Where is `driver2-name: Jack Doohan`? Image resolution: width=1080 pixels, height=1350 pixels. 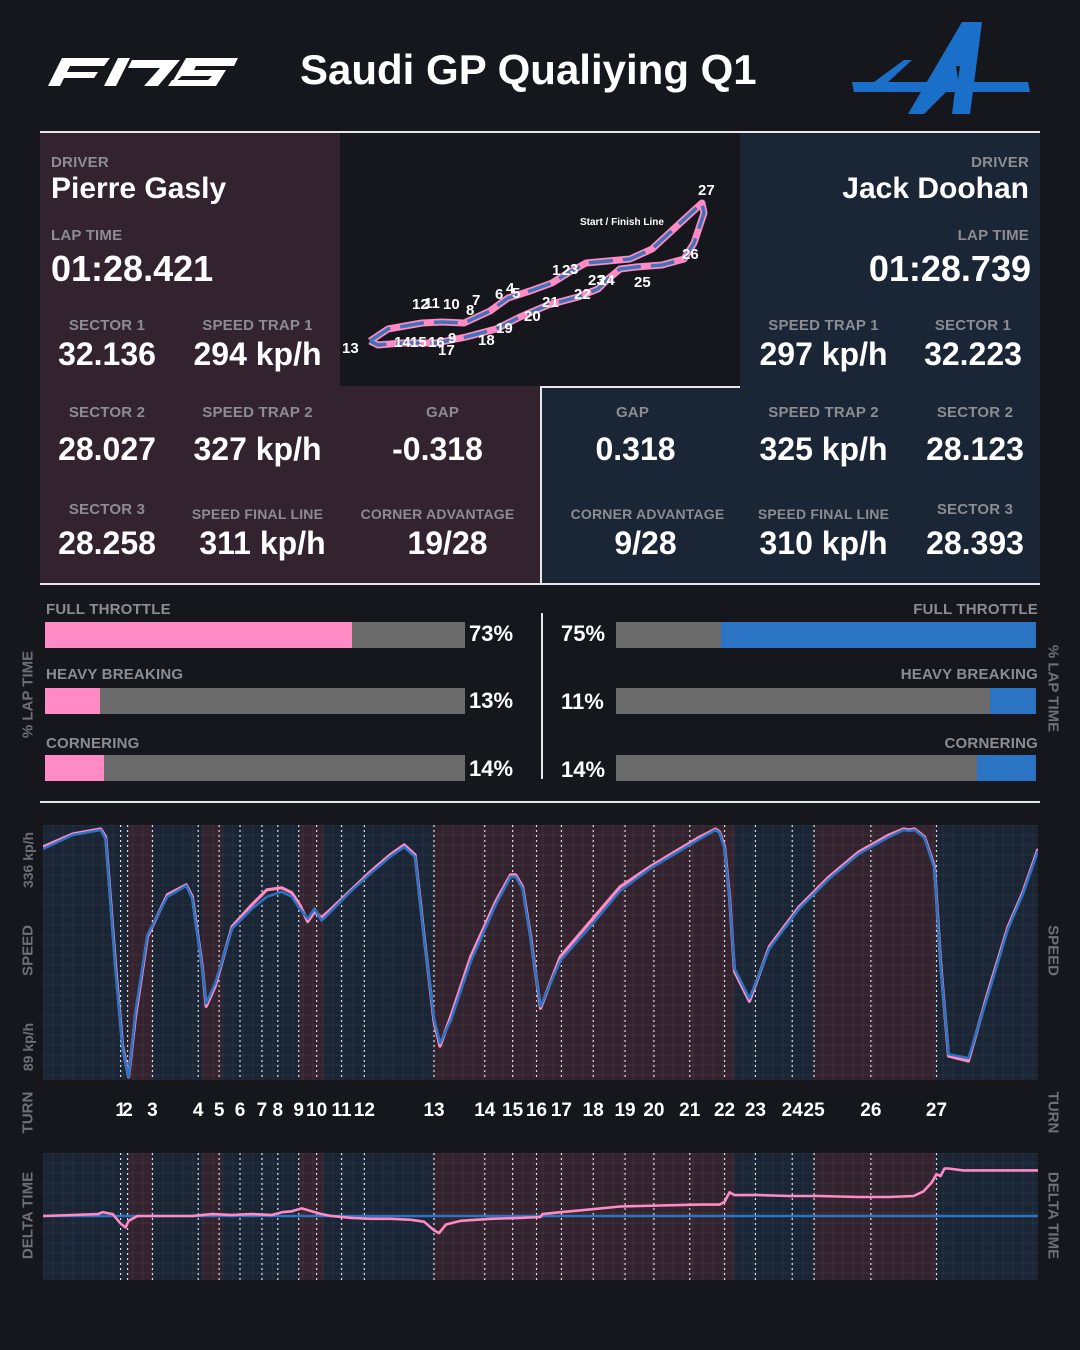 driver2-name: Jack Doohan is located at coordinates (935, 188).